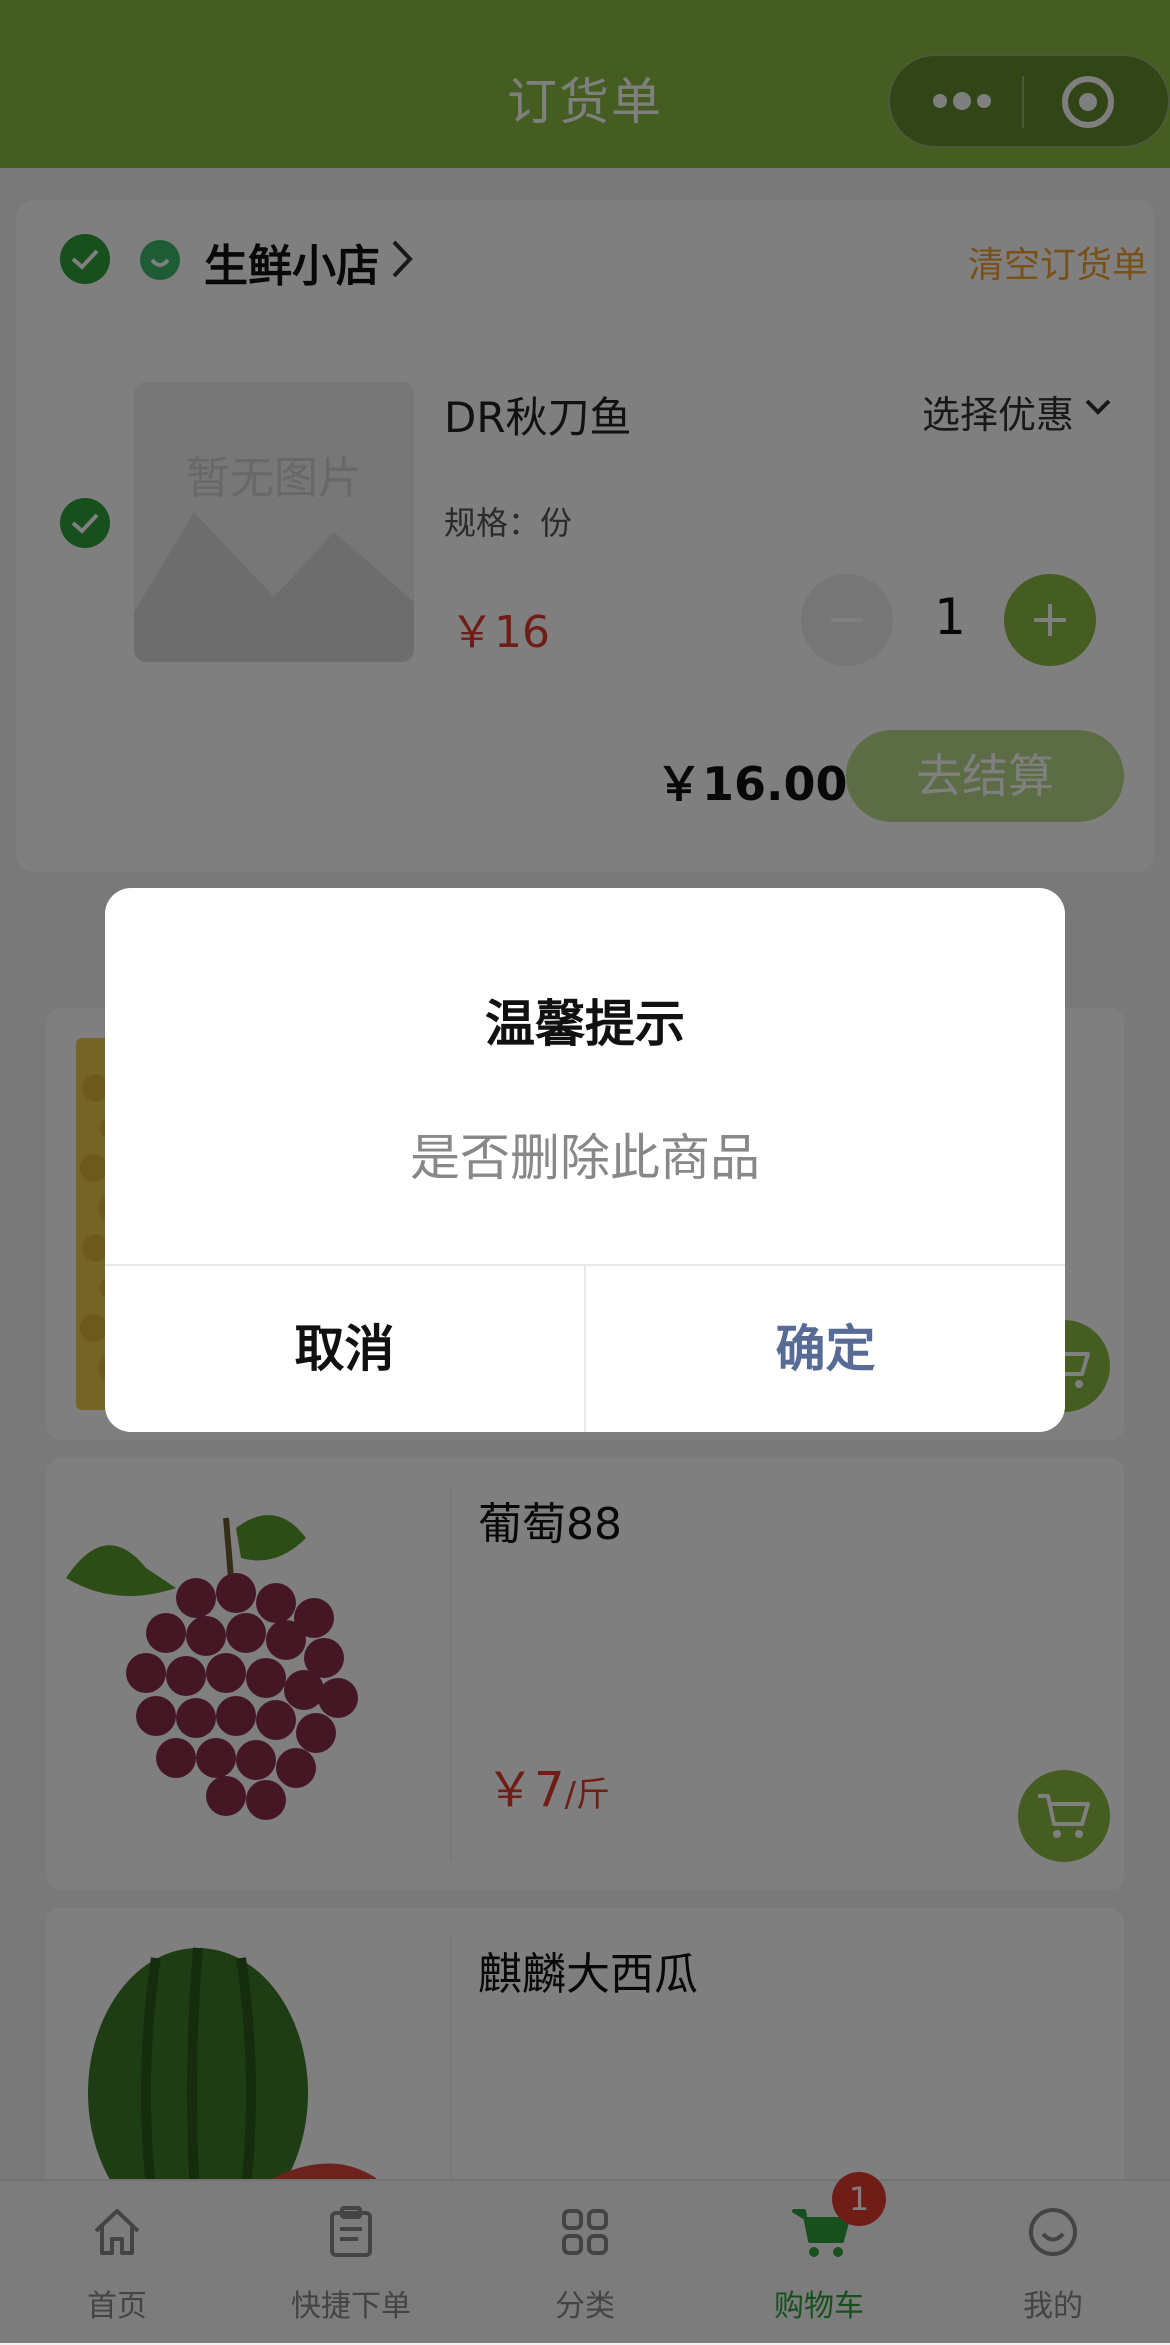  I want to click on dialog-message: 是否删除此商品, so click(585, 1158).